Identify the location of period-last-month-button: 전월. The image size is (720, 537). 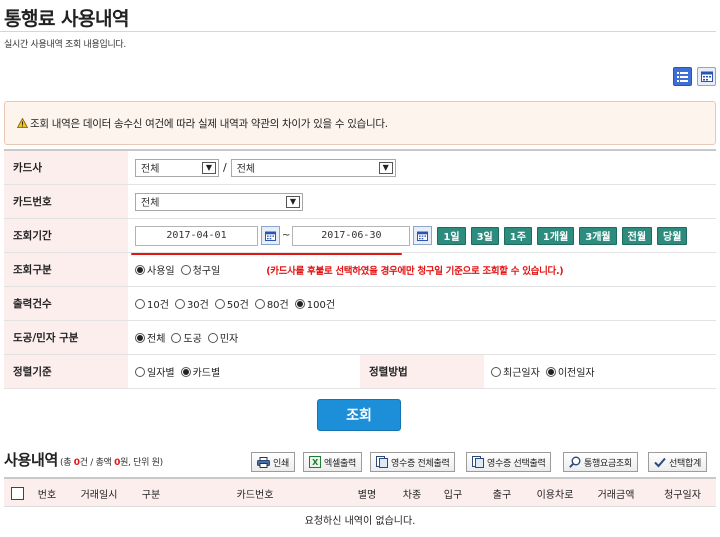
(637, 235).